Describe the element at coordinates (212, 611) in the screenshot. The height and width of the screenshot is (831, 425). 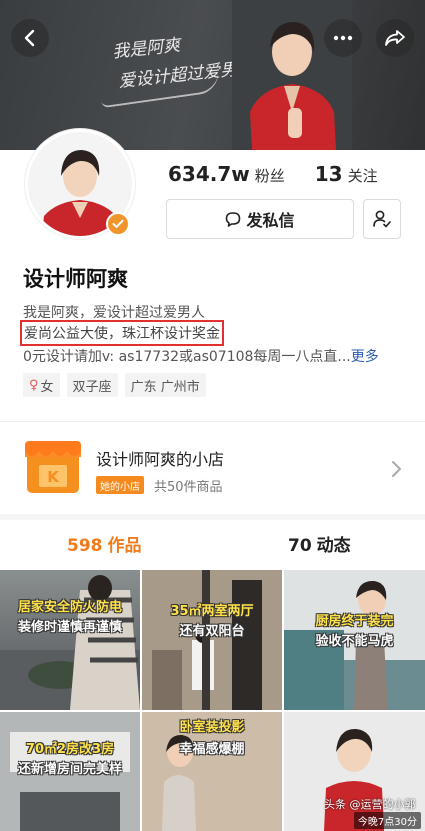
I see `tile-caption: 35㎡两室两厅` at that location.